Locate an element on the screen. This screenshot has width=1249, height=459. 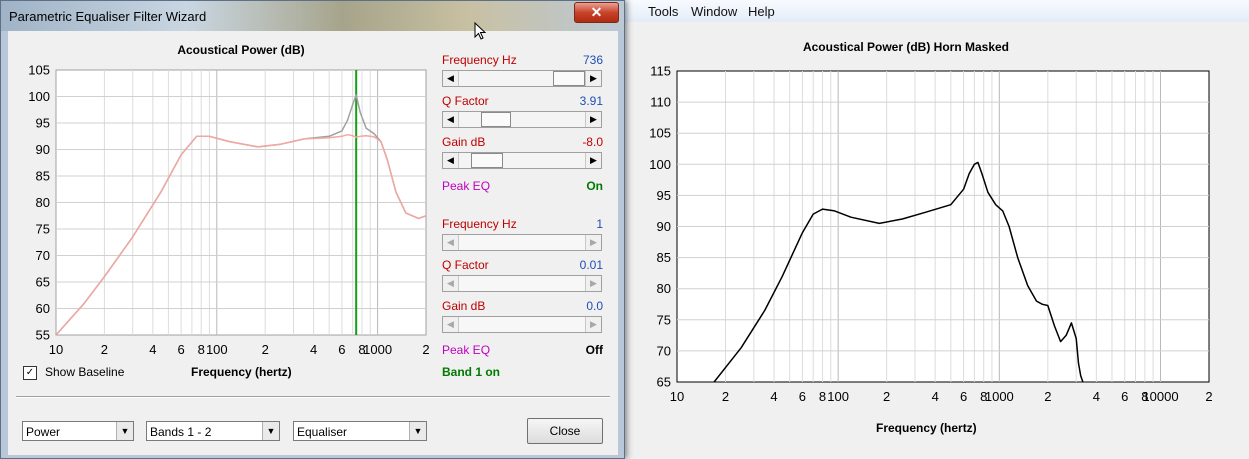
band1-frequency-label: Frequency Hz is located at coordinates (479, 60).